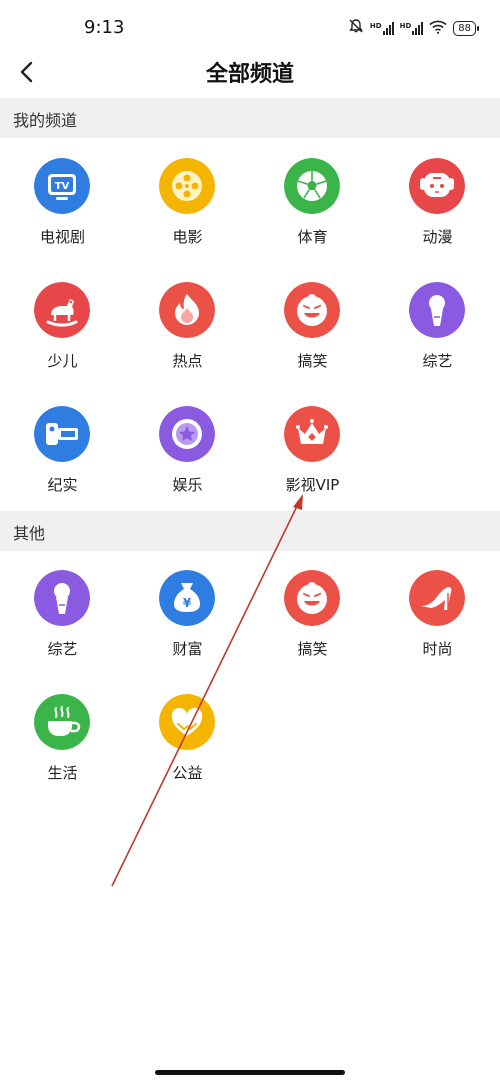 This screenshot has height=1084, width=500. What do you see at coordinates (187, 434) in the screenshot?
I see `star-badge-icon` at bounding box center [187, 434].